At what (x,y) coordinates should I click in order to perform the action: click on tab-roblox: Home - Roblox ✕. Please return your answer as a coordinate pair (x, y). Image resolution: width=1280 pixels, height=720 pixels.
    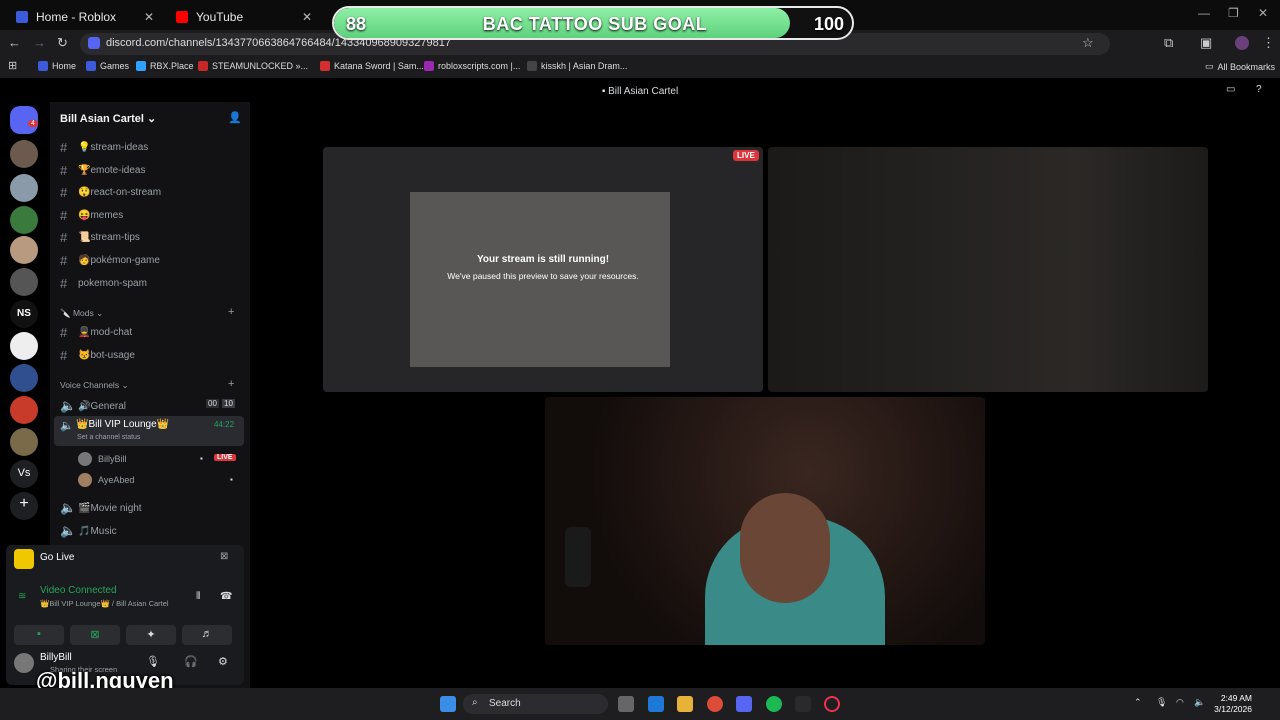
    Looking at the image, I should click on (85, 17).